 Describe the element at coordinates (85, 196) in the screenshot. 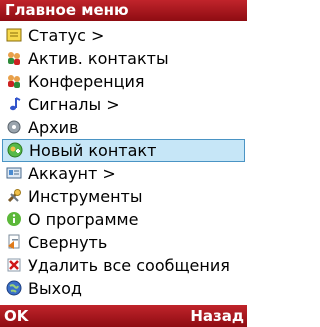

I see `menu-item-label: Инструменты` at that location.